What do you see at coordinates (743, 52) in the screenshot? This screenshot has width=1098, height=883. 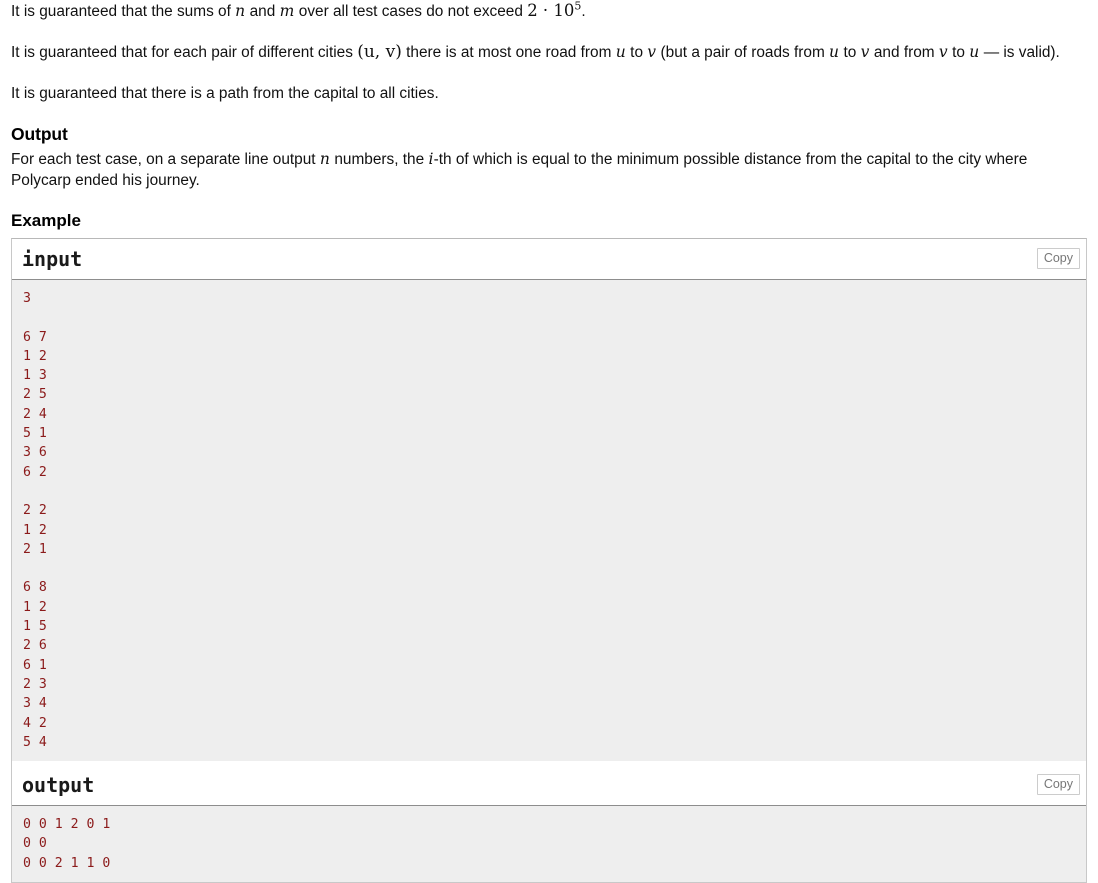 I see `text-fragment: (but a pair of roads from` at bounding box center [743, 52].